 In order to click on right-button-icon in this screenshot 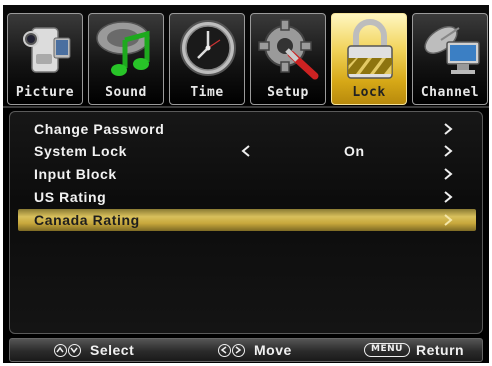, I will do `click(238, 350)`.